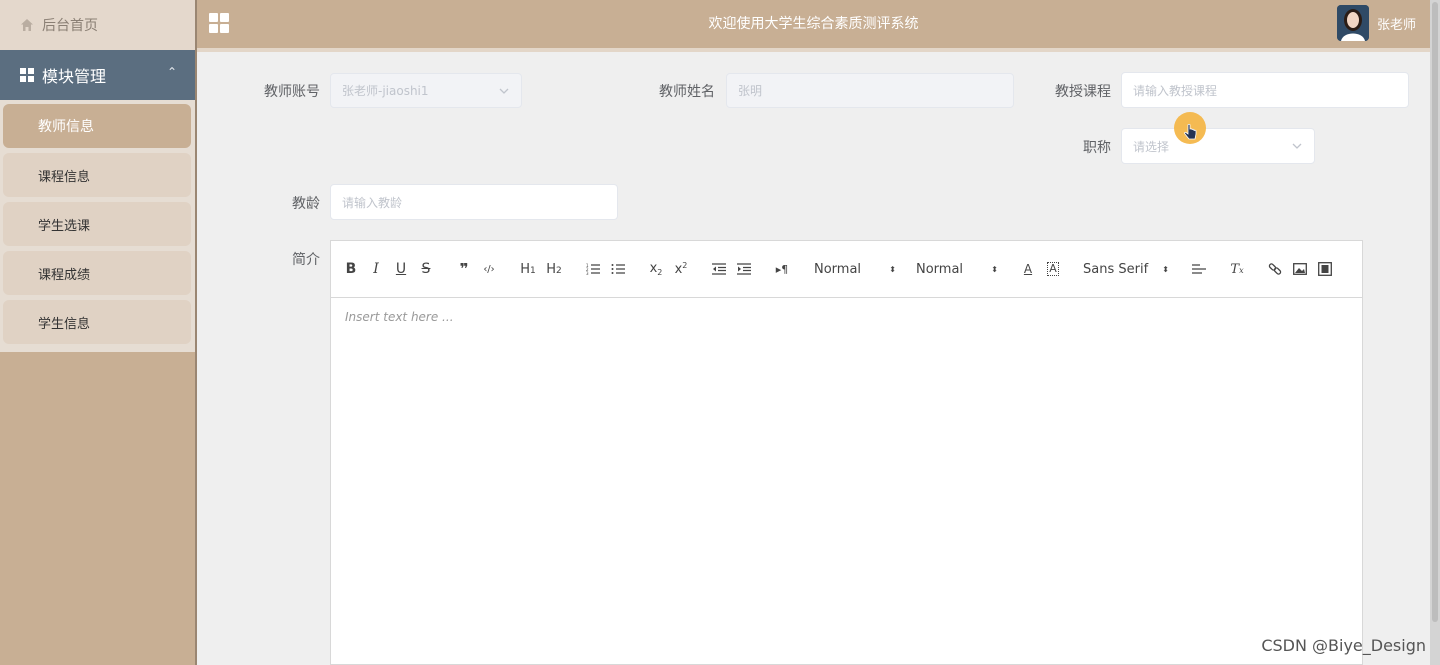  I want to click on teaching-age-placeholder: 请输入教龄, so click(372, 202).